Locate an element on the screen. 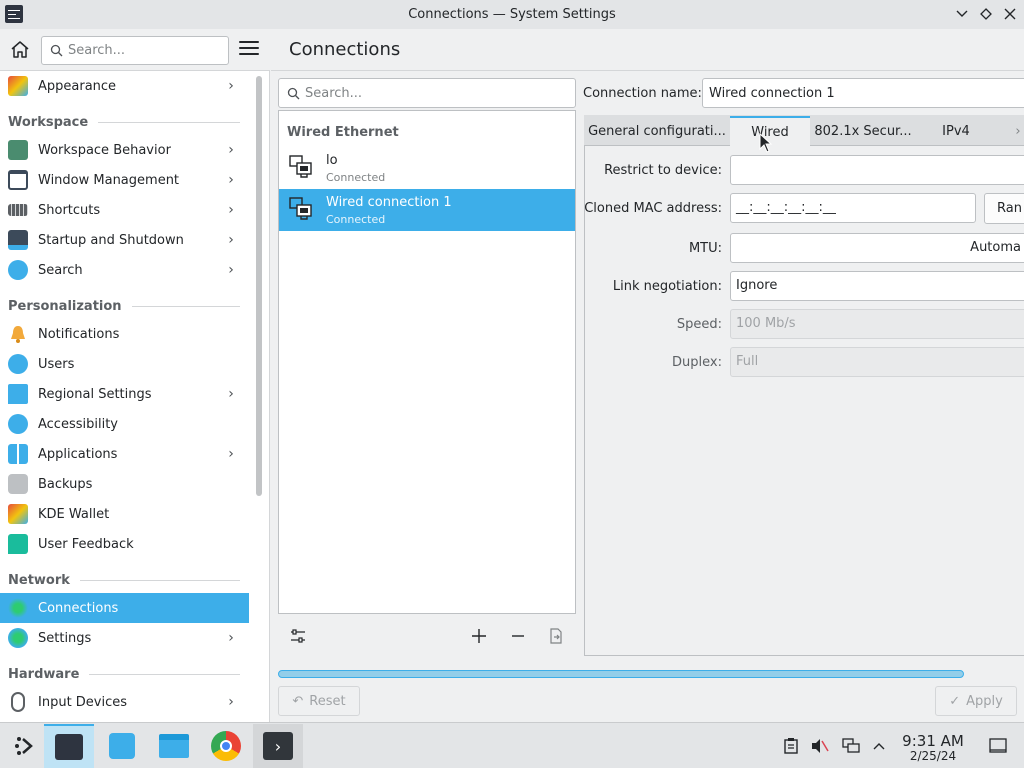  sidebar-item-search: Search › is located at coordinates (124, 270).